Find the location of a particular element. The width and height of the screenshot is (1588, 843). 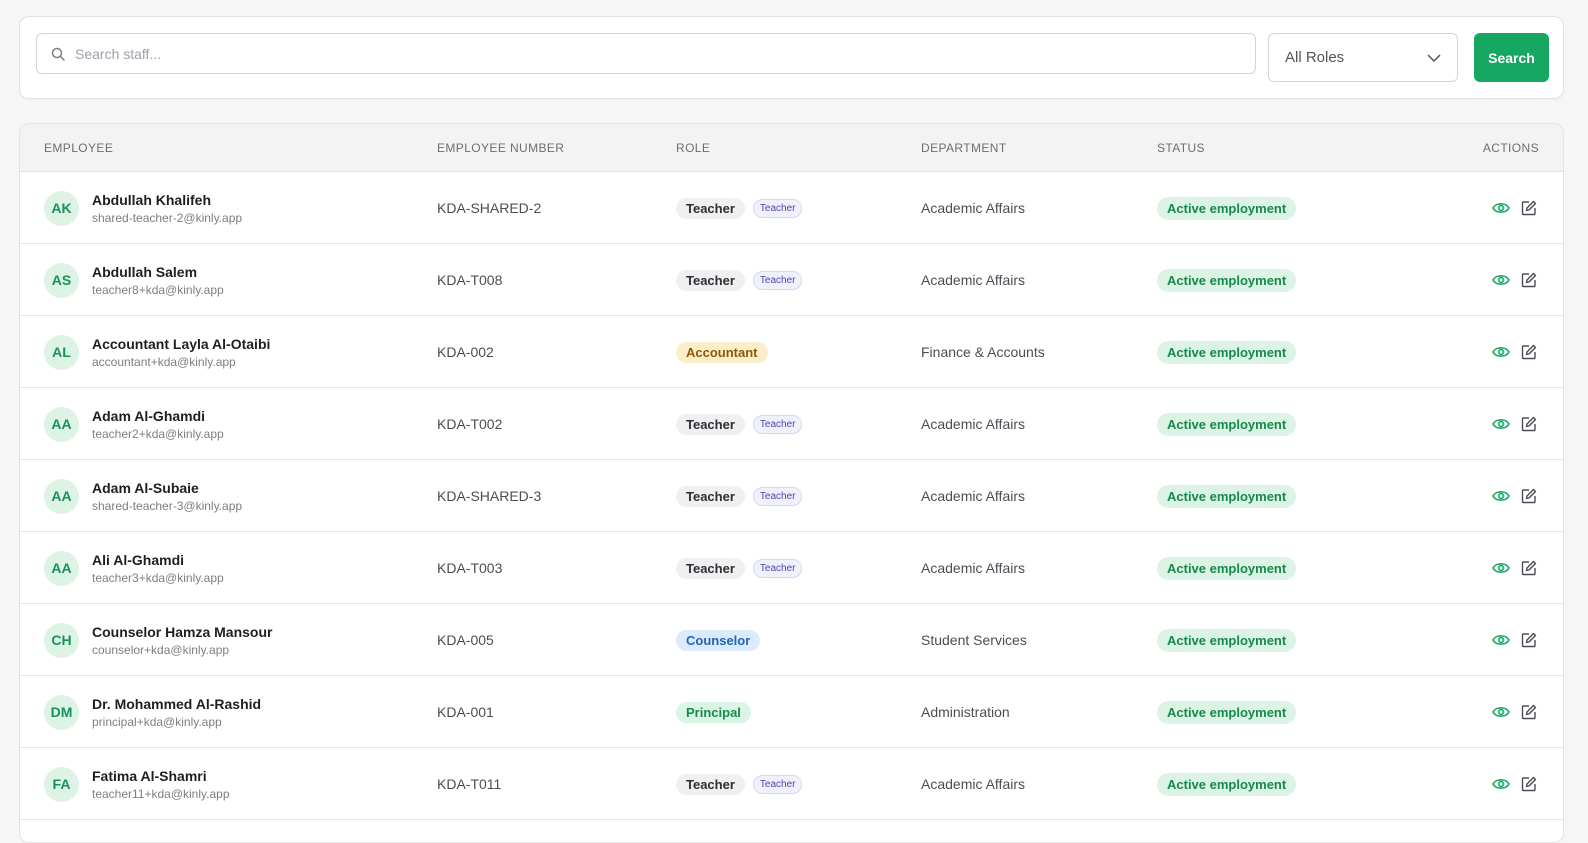

employee-number: KDA-T008 is located at coordinates (470, 280).